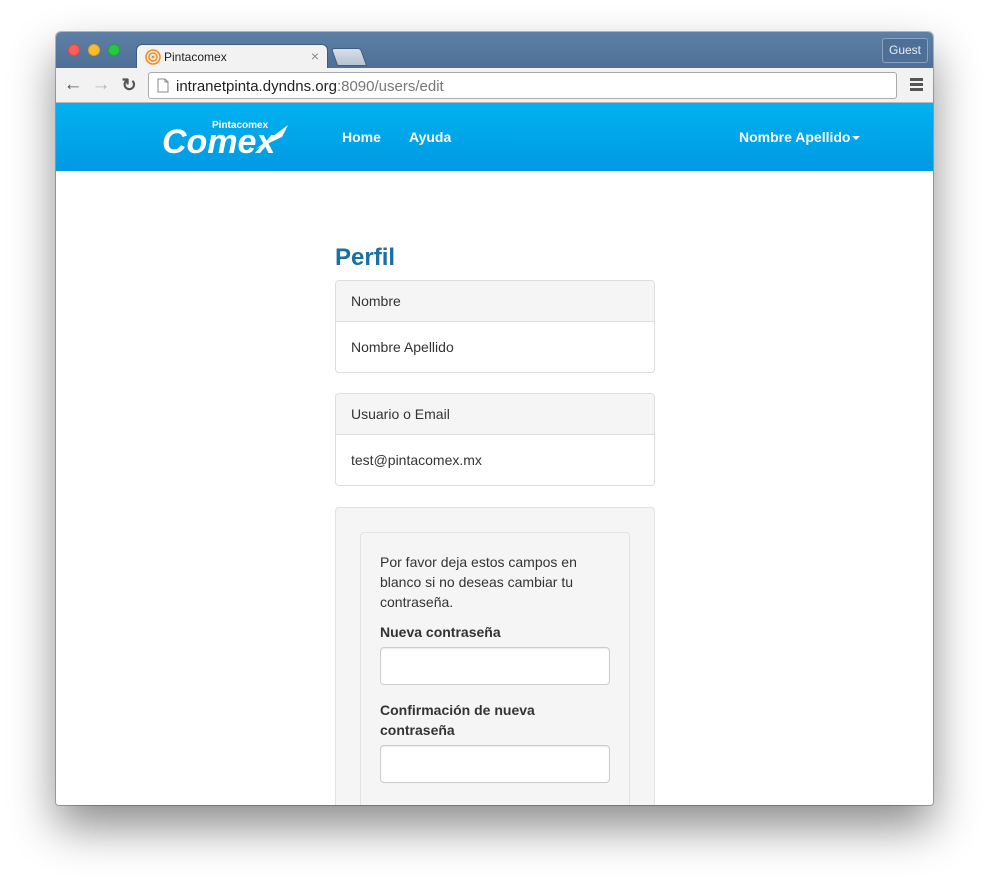  What do you see at coordinates (494, 50) in the screenshot?
I see `tab-strip: Pintacomex × Guest` at bounding box center [494, 50].